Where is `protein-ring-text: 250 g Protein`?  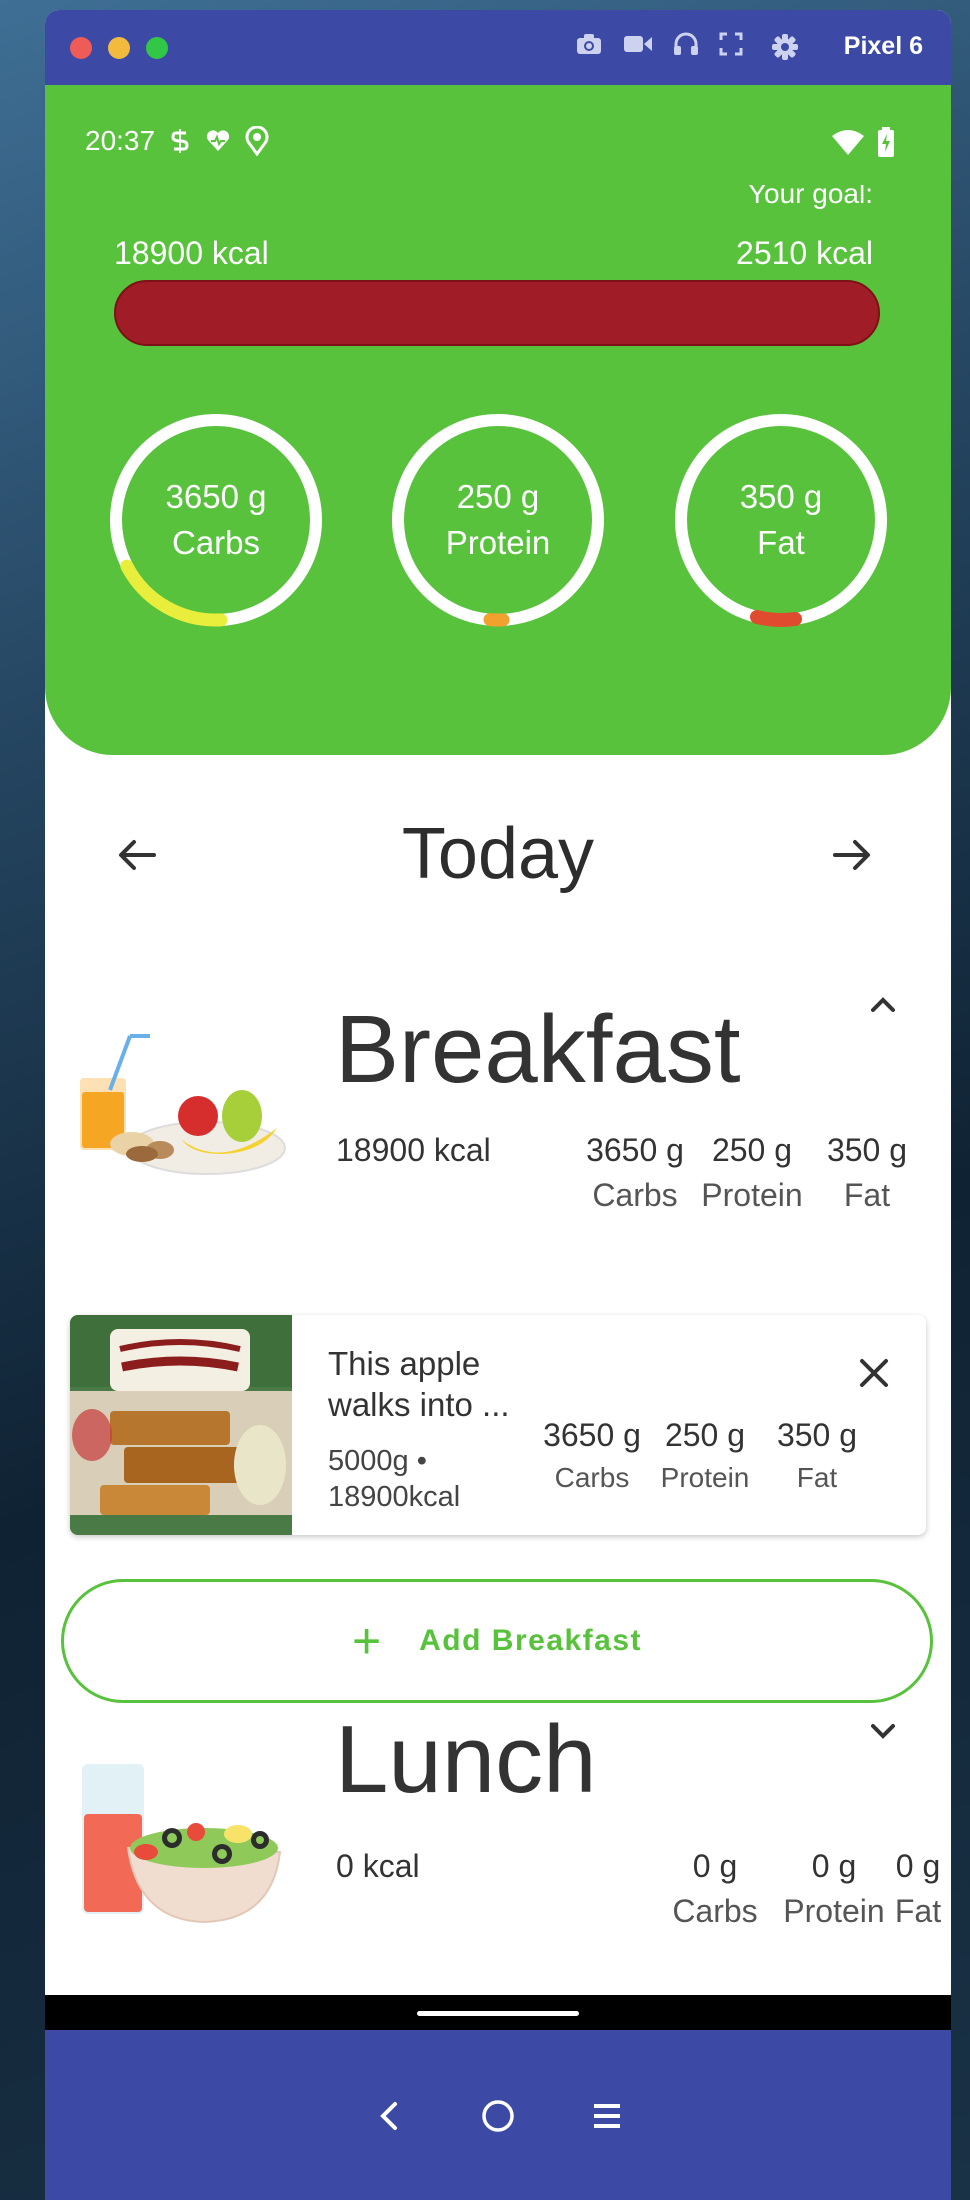 protein-ring-text: 250 g Protein is located at coordinates (498, 520).